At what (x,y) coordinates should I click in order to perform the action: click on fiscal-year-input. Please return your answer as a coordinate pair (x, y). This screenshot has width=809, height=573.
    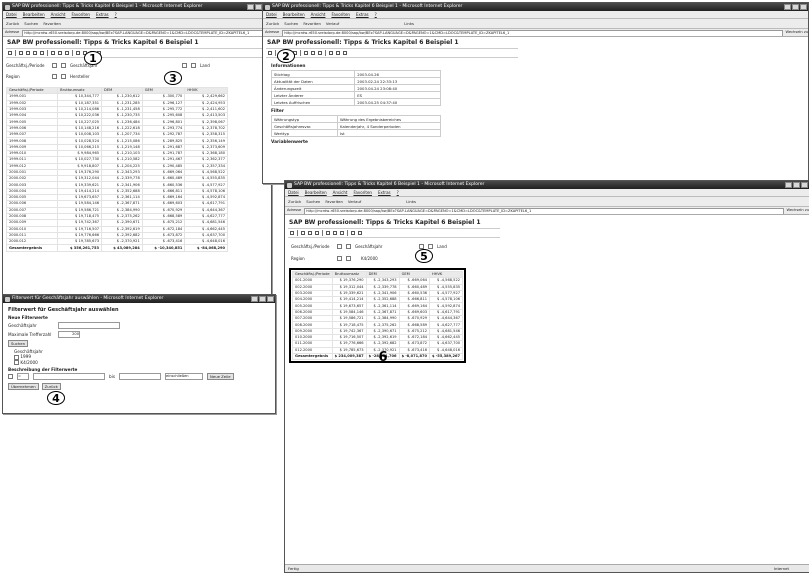
    Looking at the image, I should click on (89, 325).